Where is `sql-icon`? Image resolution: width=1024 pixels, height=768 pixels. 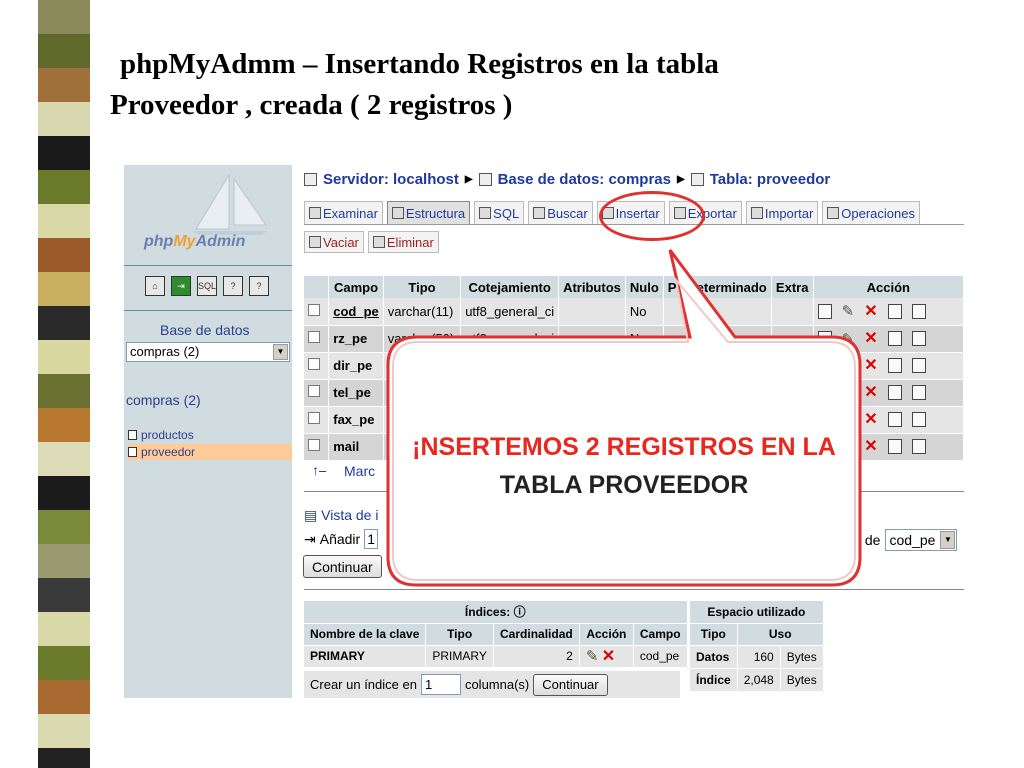
sql-icon is located at coordinates (485, 213).